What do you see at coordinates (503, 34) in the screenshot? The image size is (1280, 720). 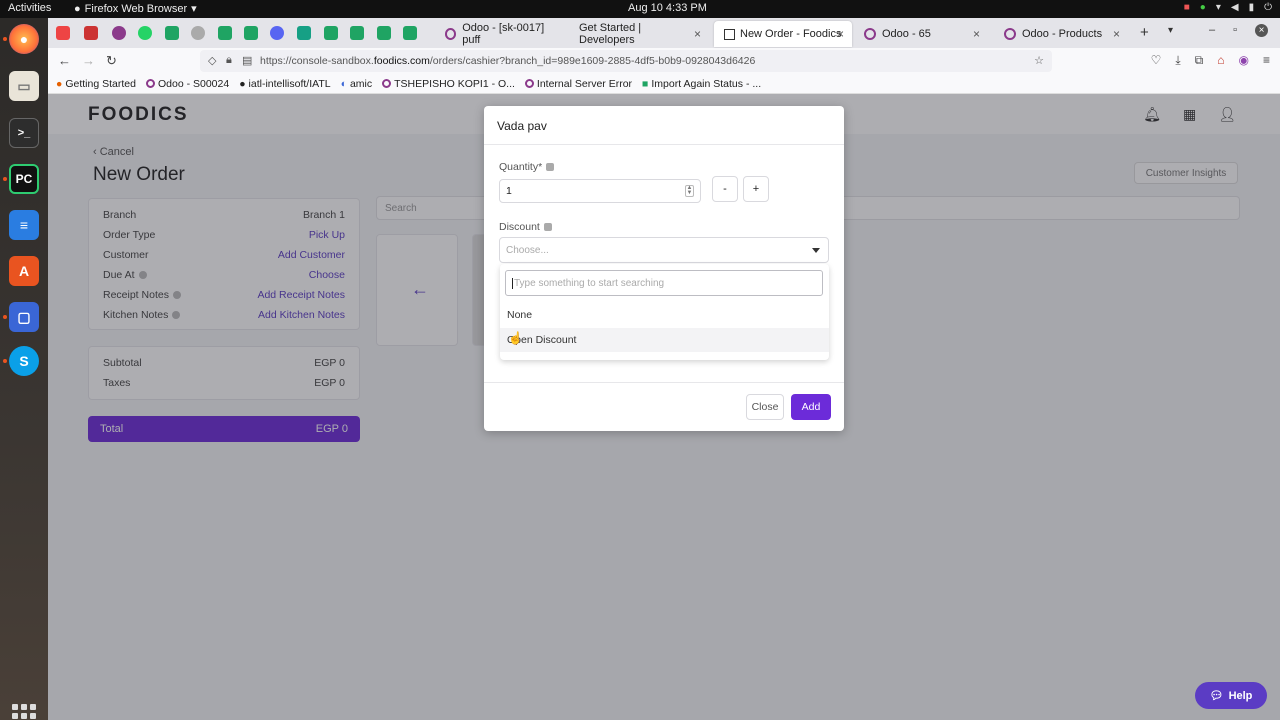 I see `tab-label: Odoo - [sk-0017] puff` at bounding box center [503, 34].